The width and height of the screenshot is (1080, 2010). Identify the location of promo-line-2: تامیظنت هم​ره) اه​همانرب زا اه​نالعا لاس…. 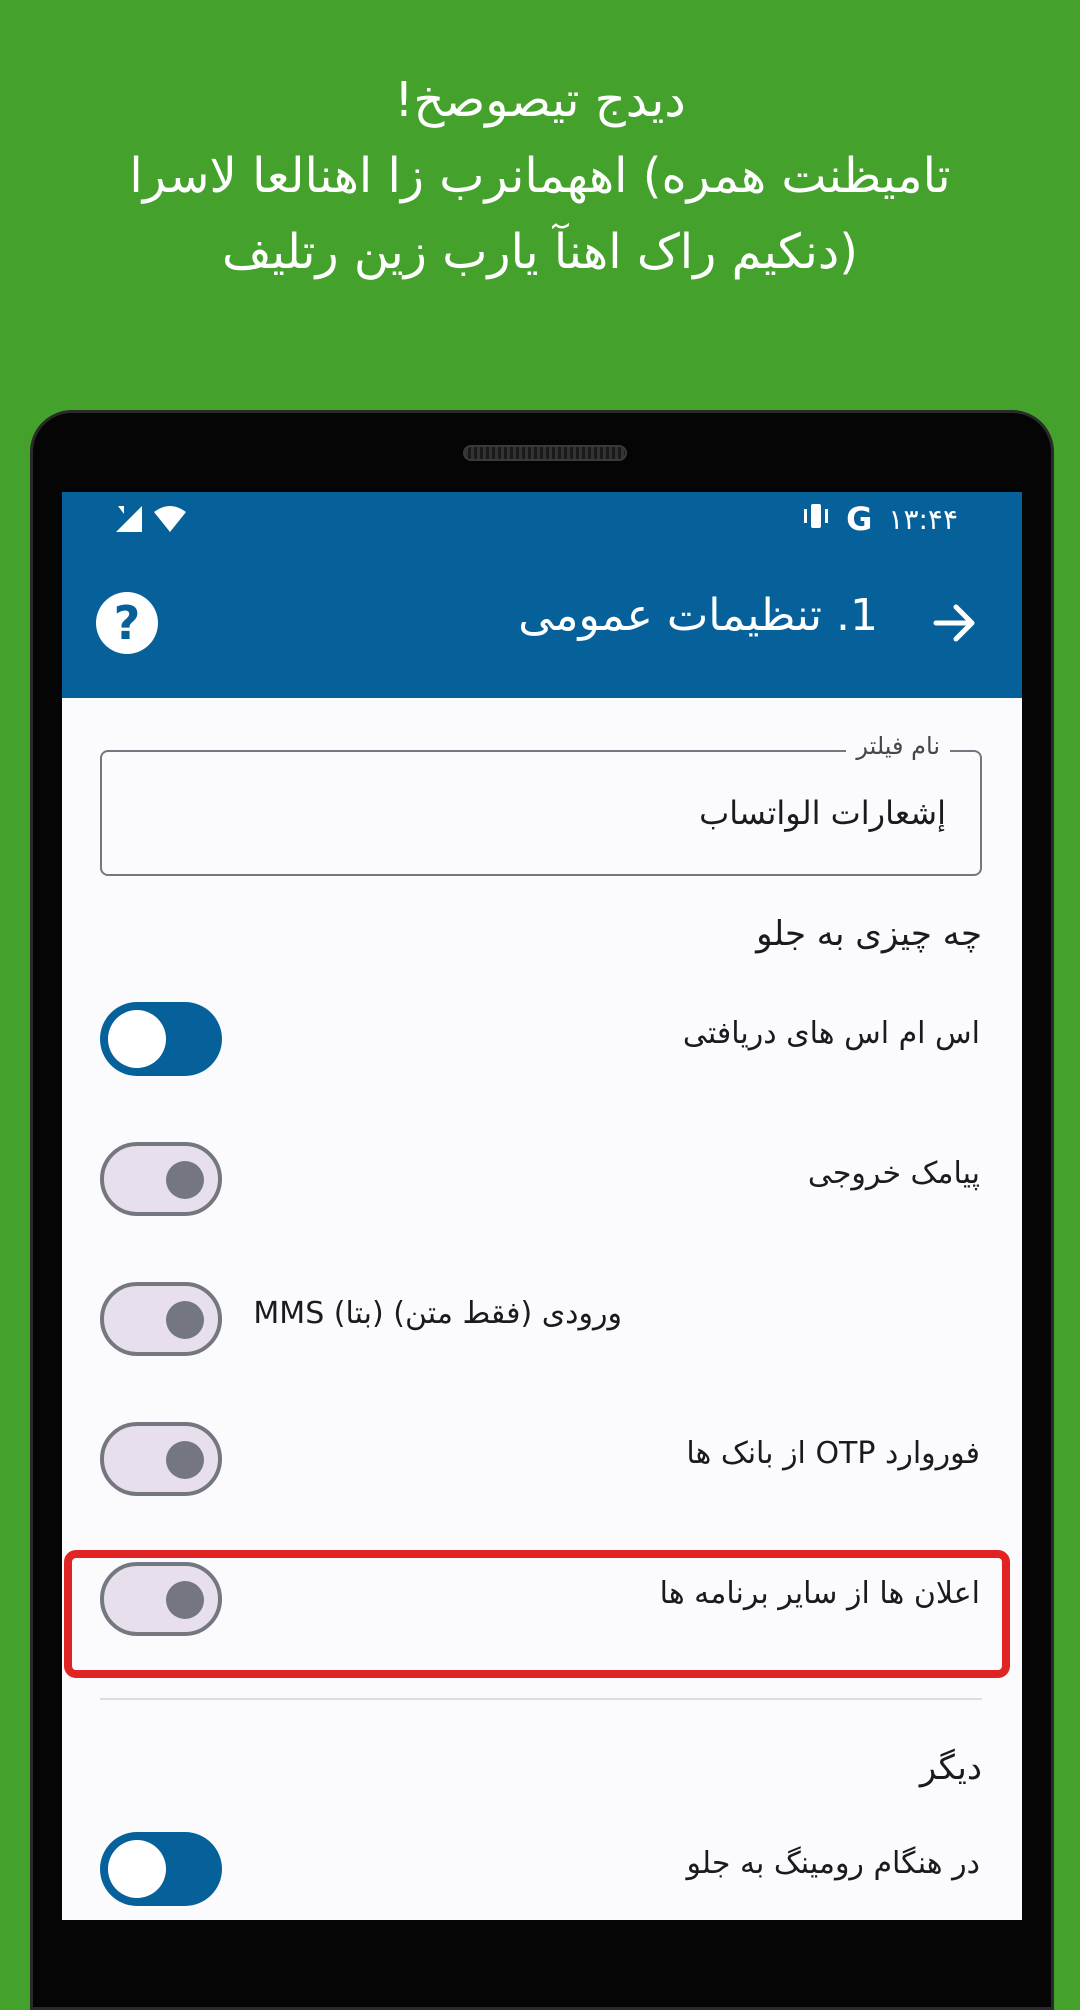
(540, 176).